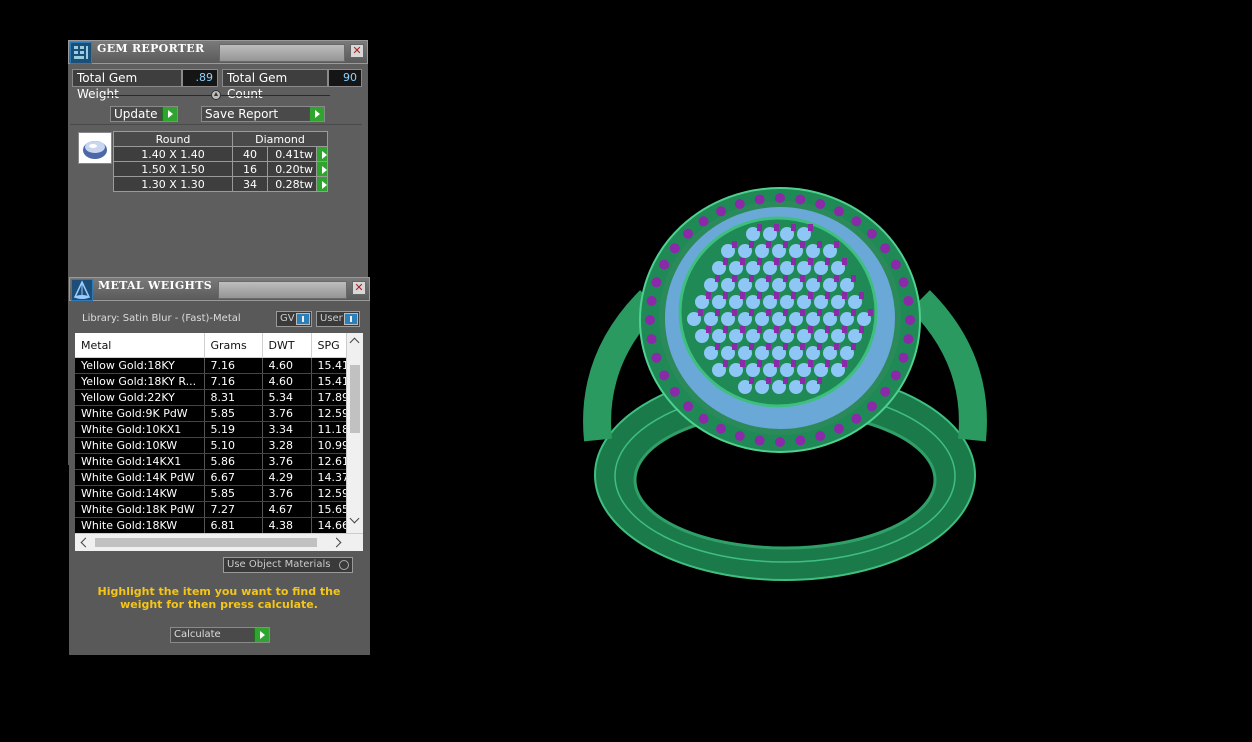 This screenshot has height=742, width=1252. What do you see at coordinates (287, 397) in the screenshot?
I see `metal-dwt-cell: 5.34` at bounding box center [287, 397].